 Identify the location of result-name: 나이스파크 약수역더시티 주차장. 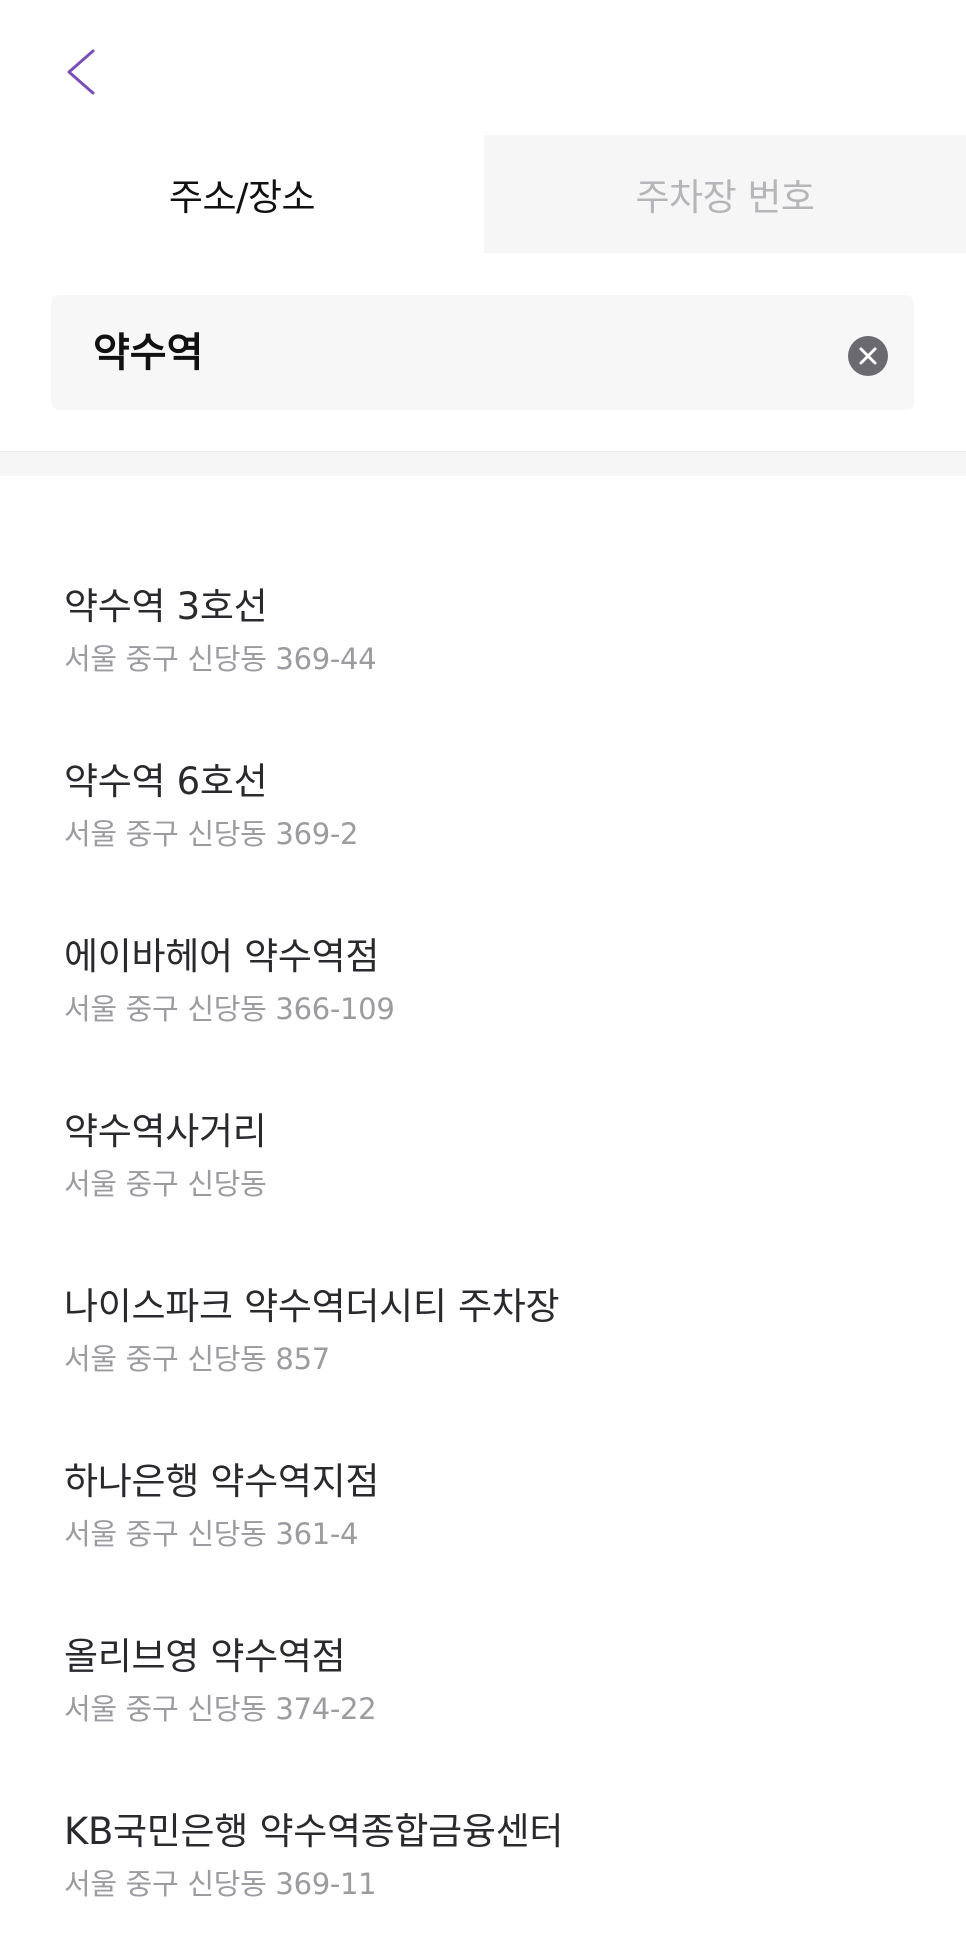
(312, 1306).